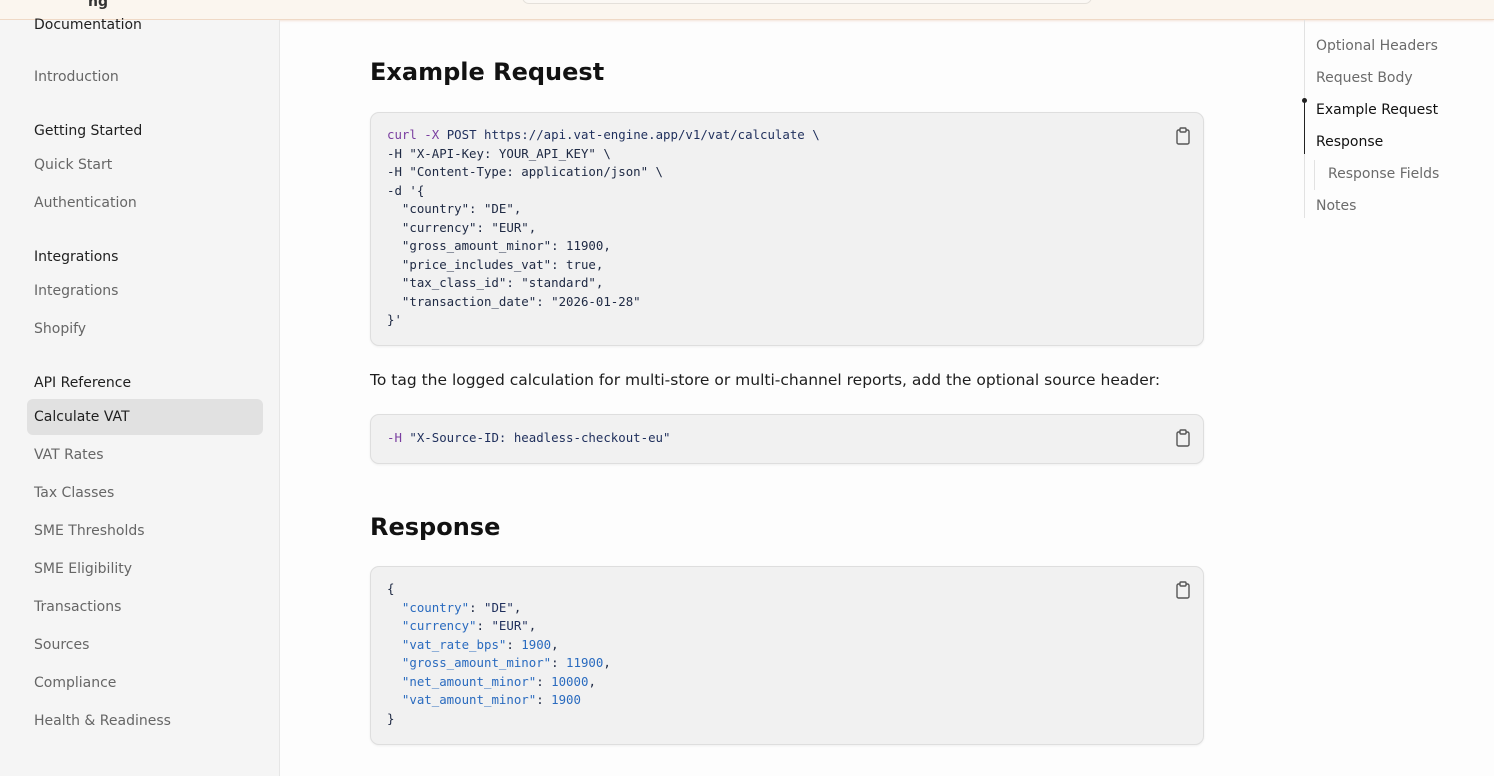  I want to click on code-token: -X, so click(428, 134).